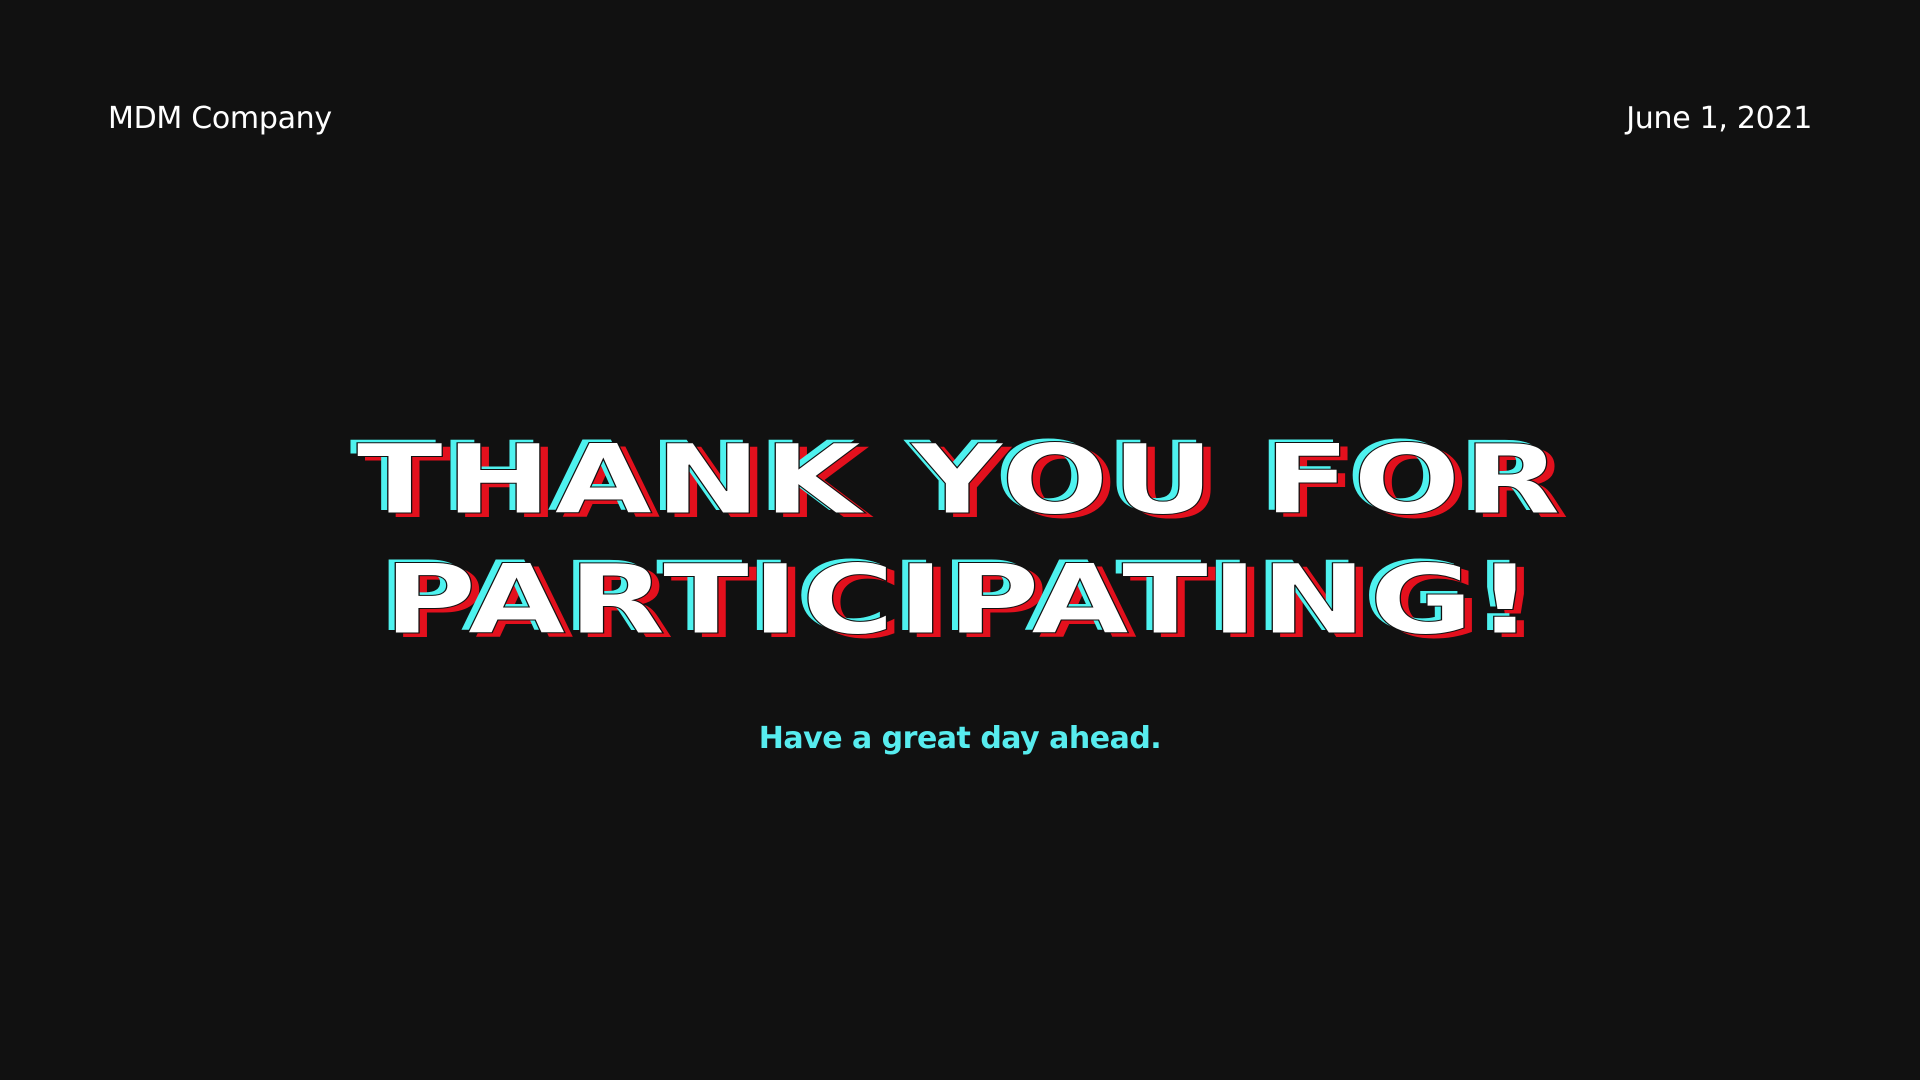  I want to click on slide-date: June 1, 2021, so click(1719, 118).